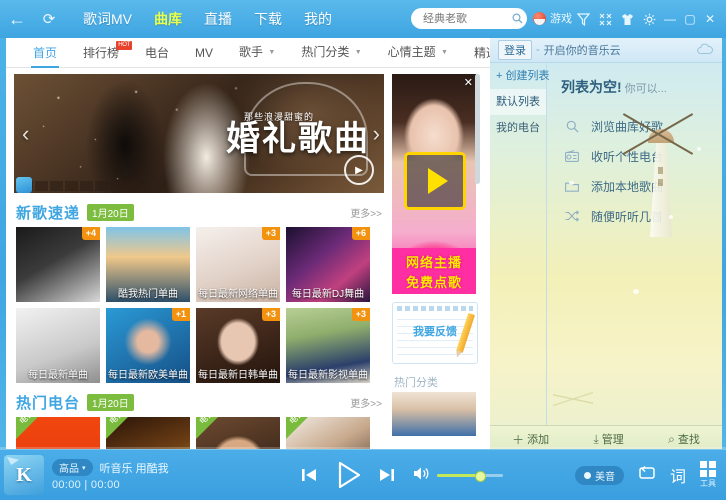 The width and height of the screenshot is (726, 500). Describe the element at coordinates (468, 82) in the screenshot. I see `close-icon: ✕` at that location.